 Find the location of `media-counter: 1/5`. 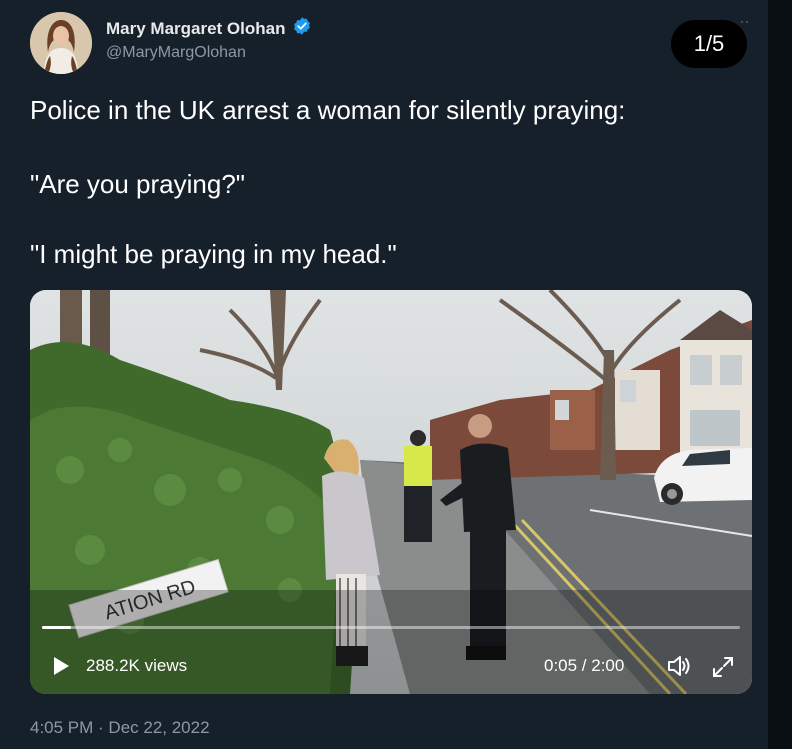

media-counter: 1/5 is located at coordinates (709, 44).